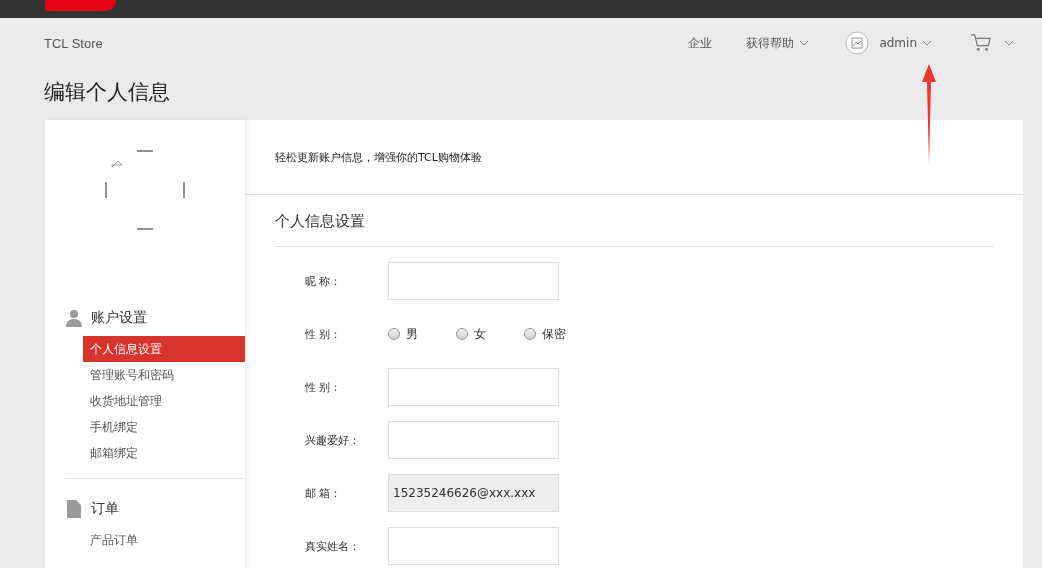  I want to click on field-label: 邮 箱：, so click(323, 493).